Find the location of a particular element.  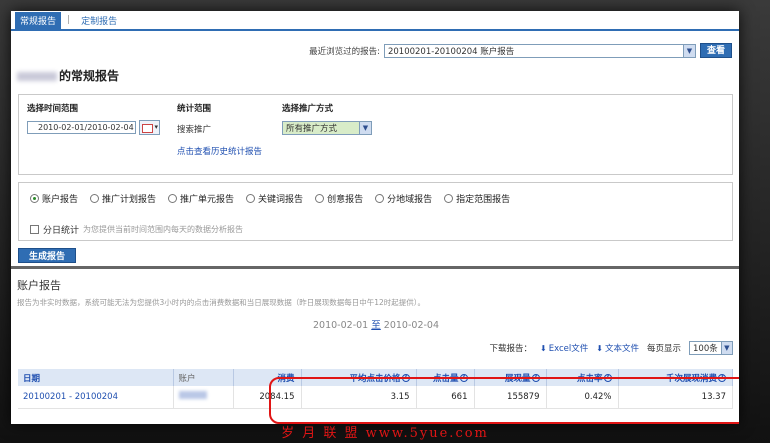

header-ctr: 点击率? is located at coordinates (582, 377).